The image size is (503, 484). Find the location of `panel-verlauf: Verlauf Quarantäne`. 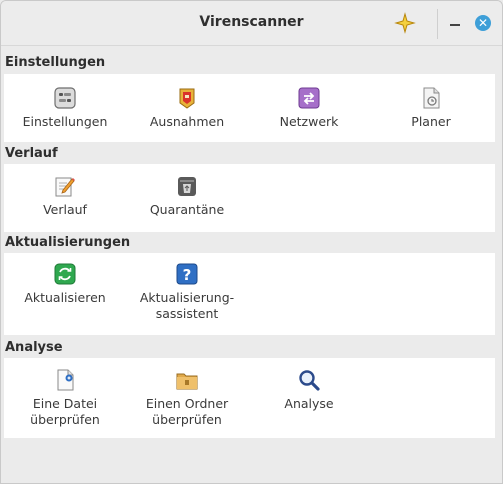

panel-verlauf: Verlauf Quarantäne is located at coordinates (249, 198).